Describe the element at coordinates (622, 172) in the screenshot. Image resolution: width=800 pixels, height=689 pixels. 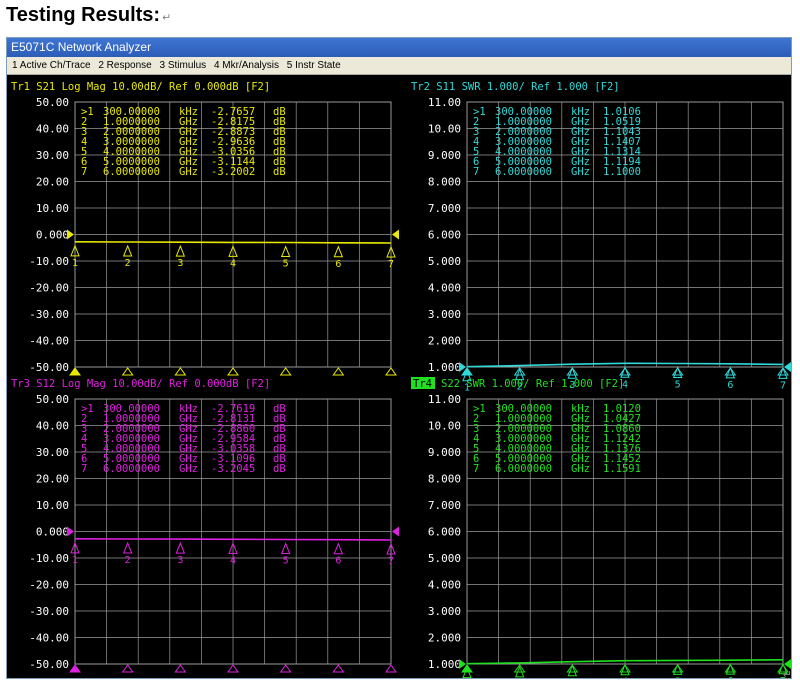
I see `marker-value: 1.1000` at that location.